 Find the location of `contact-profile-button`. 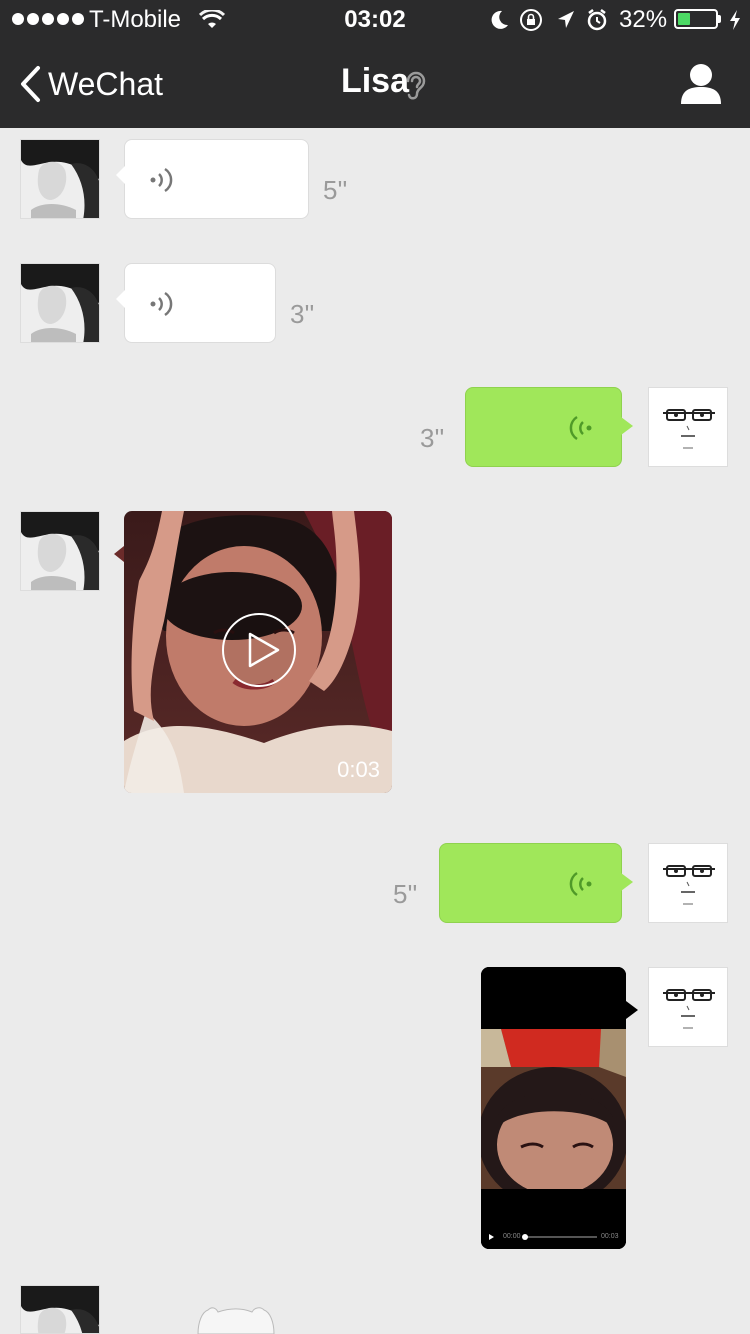

contact-profile-button is located at coordinates (701, 84).